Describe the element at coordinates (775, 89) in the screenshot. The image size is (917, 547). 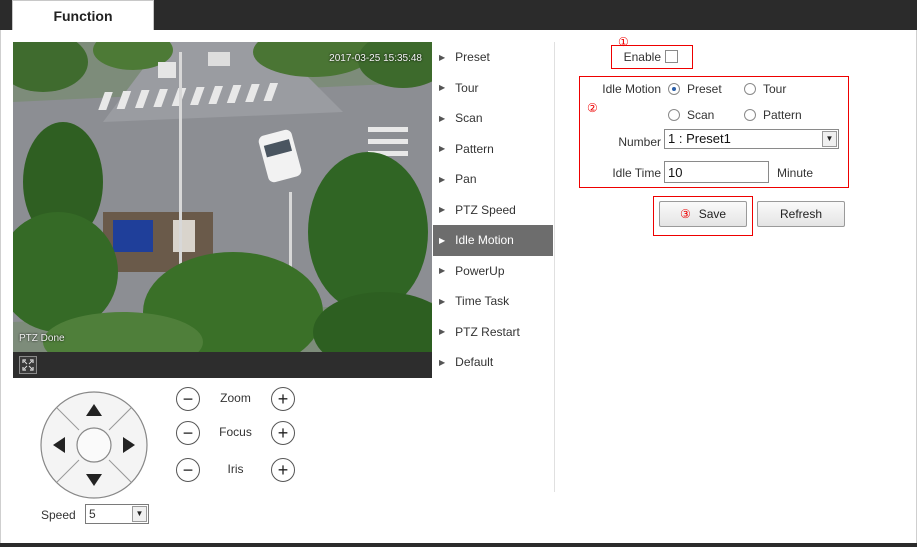
I see `radio-tour-label: Tour` at that location.